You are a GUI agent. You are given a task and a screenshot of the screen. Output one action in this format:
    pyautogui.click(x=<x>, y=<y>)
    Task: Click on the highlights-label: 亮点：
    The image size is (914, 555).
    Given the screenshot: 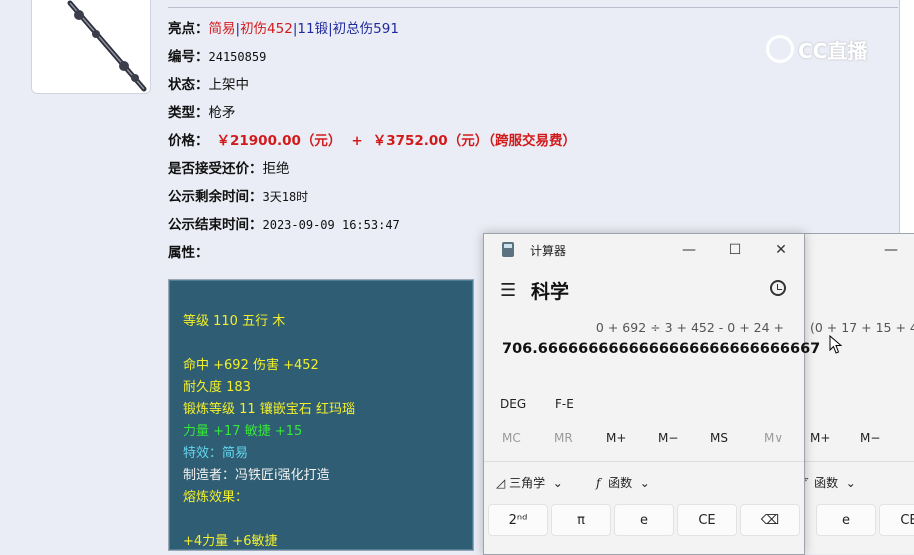 What is the action you would take?
    pyautogui.click(x=188, y=29)
    